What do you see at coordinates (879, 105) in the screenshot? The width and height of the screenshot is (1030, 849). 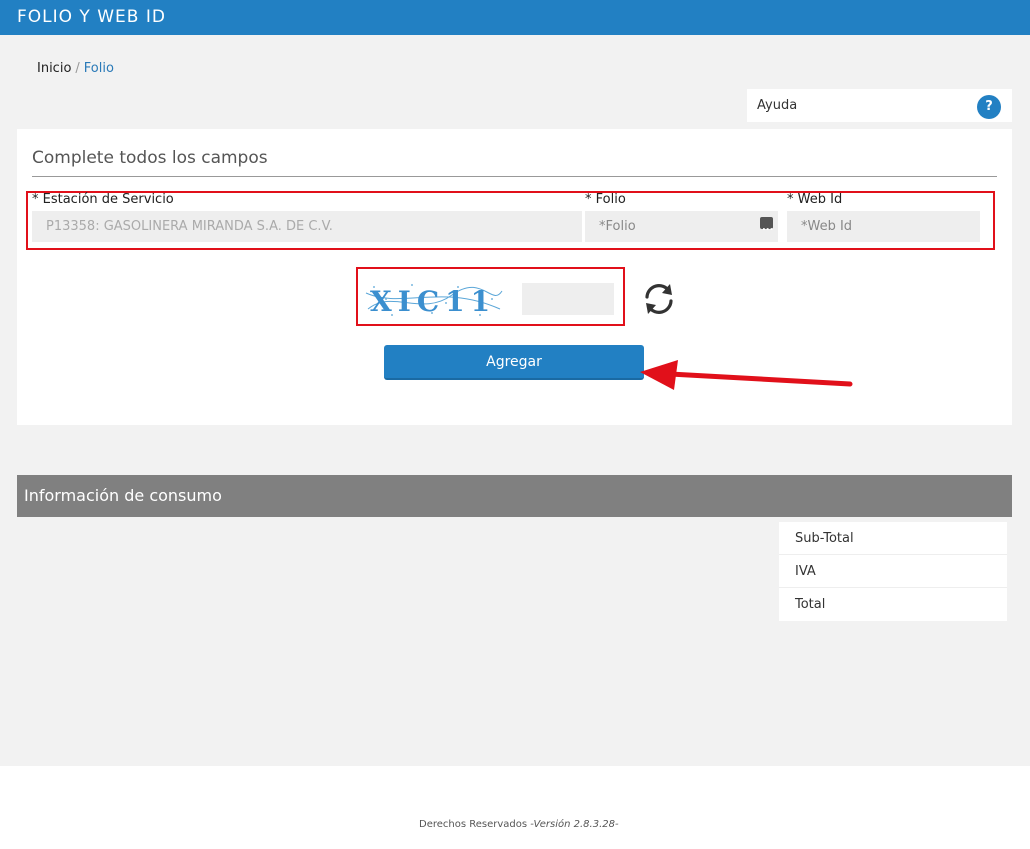 I see `help-panel: Ayuda ?` at bounding box center [879, 105].